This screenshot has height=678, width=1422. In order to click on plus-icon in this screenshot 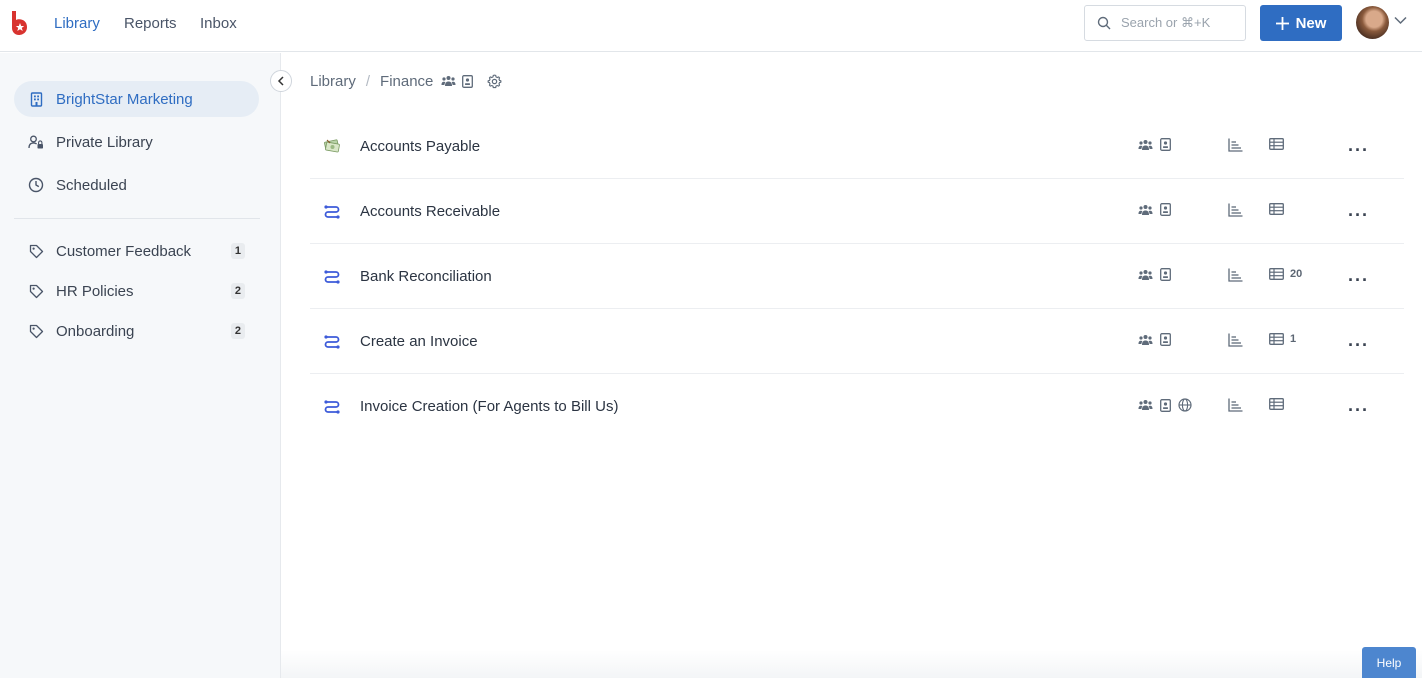, I will do `click(1282, 23)`.